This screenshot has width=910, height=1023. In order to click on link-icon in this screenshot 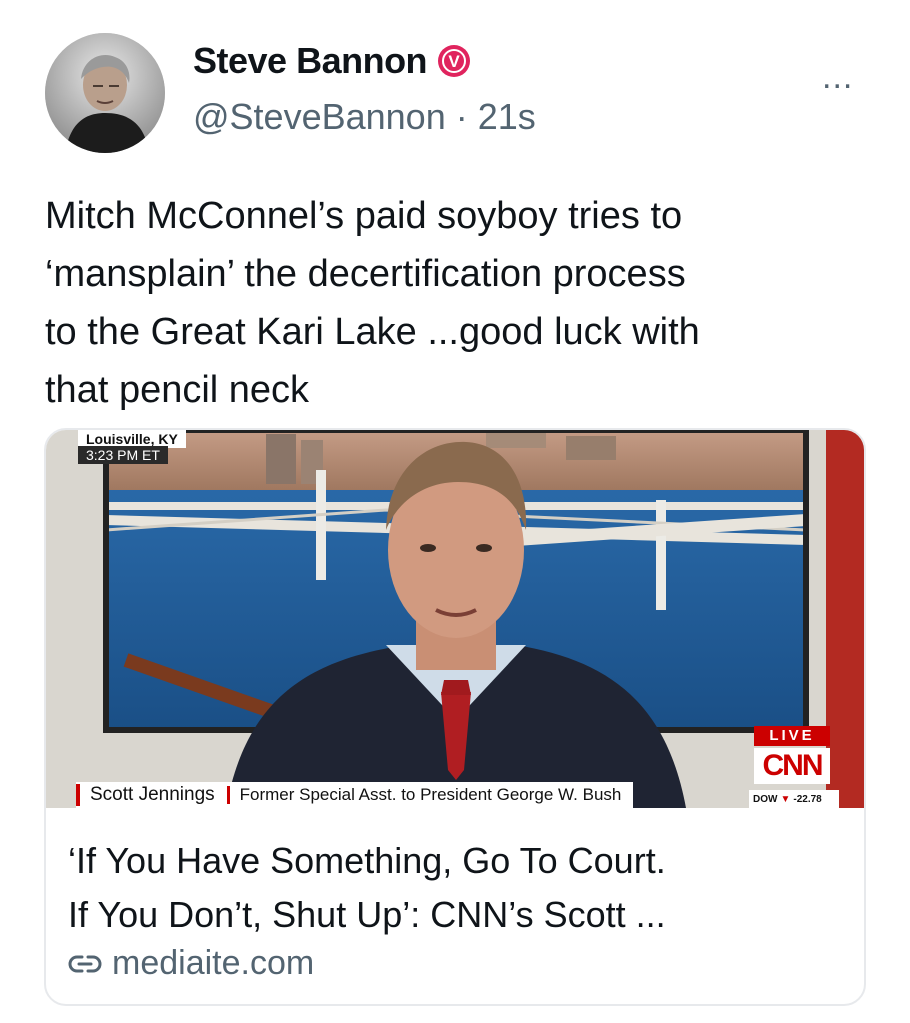, I will do `click(85, 963)`.